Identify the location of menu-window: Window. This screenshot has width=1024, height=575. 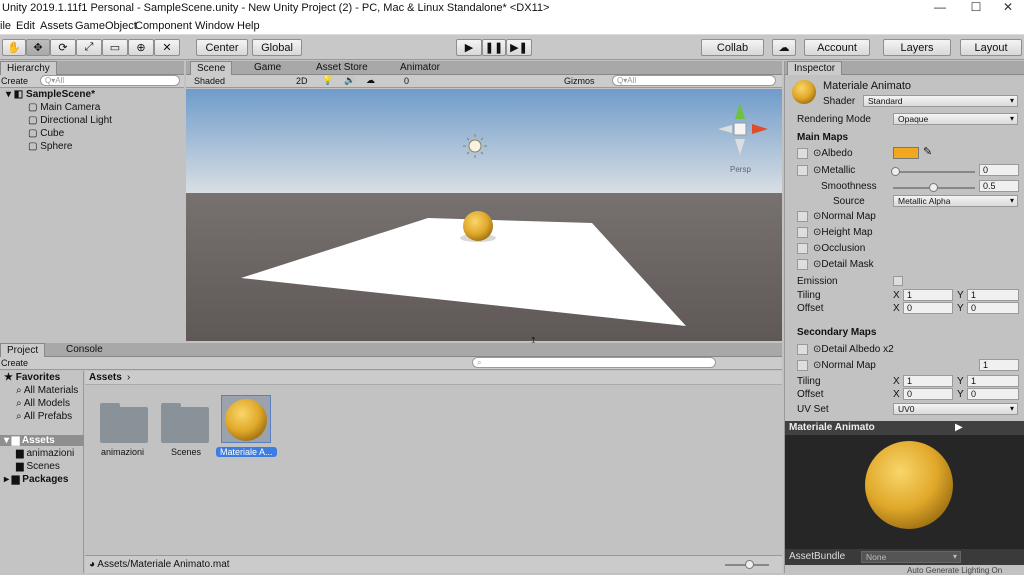
(214, 26).